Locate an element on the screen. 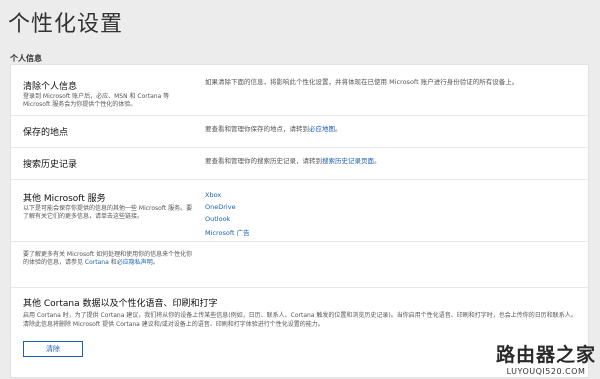 Image resolution: width=600 pixels, height=379 pixels. site-watermark: 路由器之家 LUYOUQI520.COM is located at coordinates (546, 358).